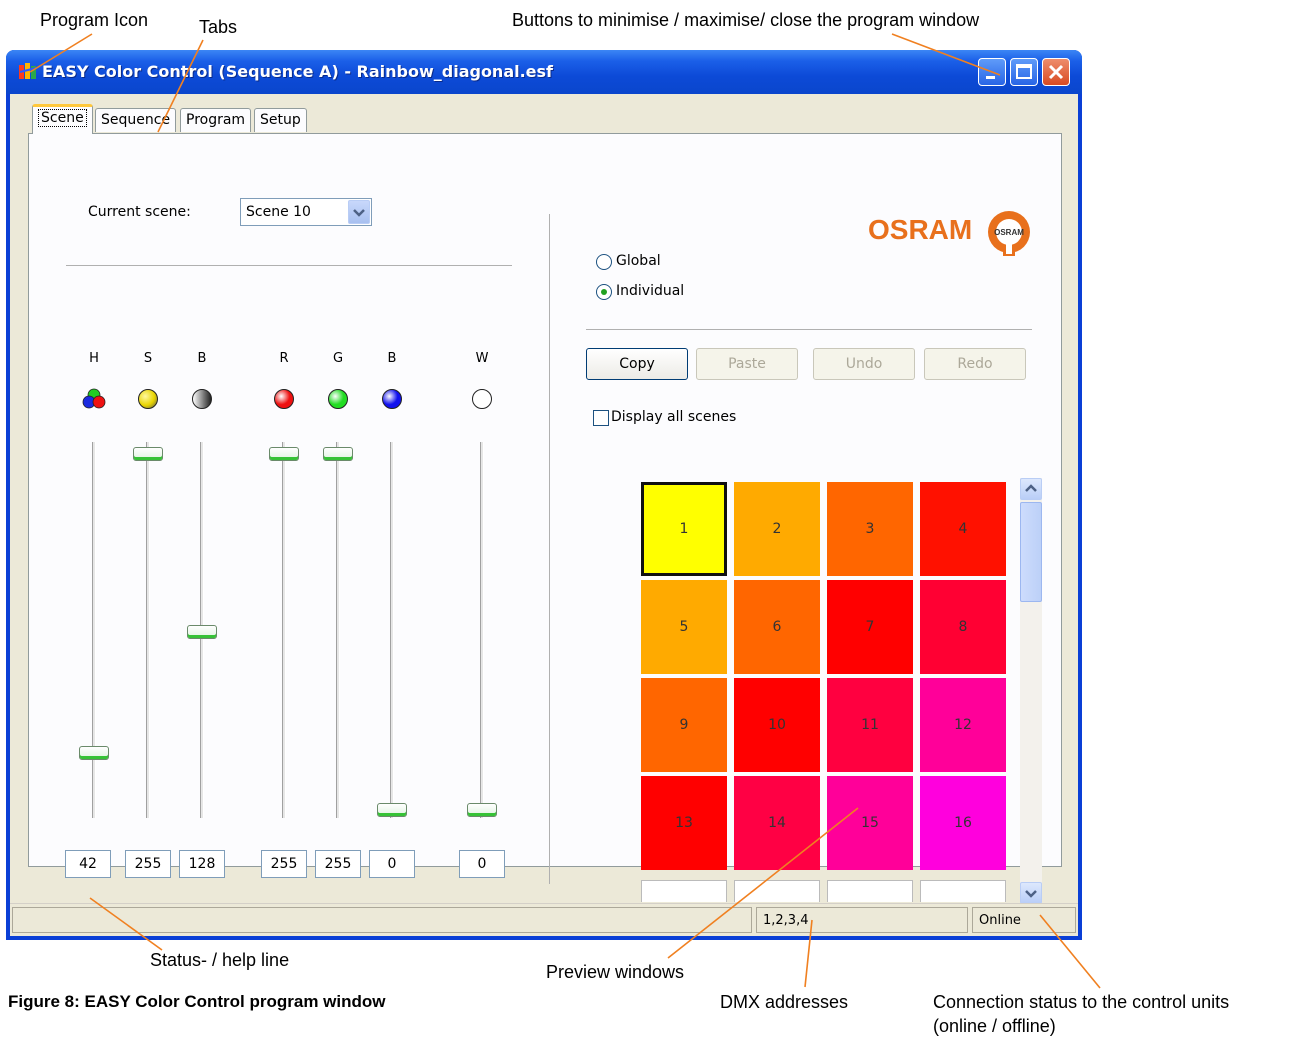 The width and height of the screenshot is (1308, 1039). I want to click on preview-cell: 15, so click(870, 823).